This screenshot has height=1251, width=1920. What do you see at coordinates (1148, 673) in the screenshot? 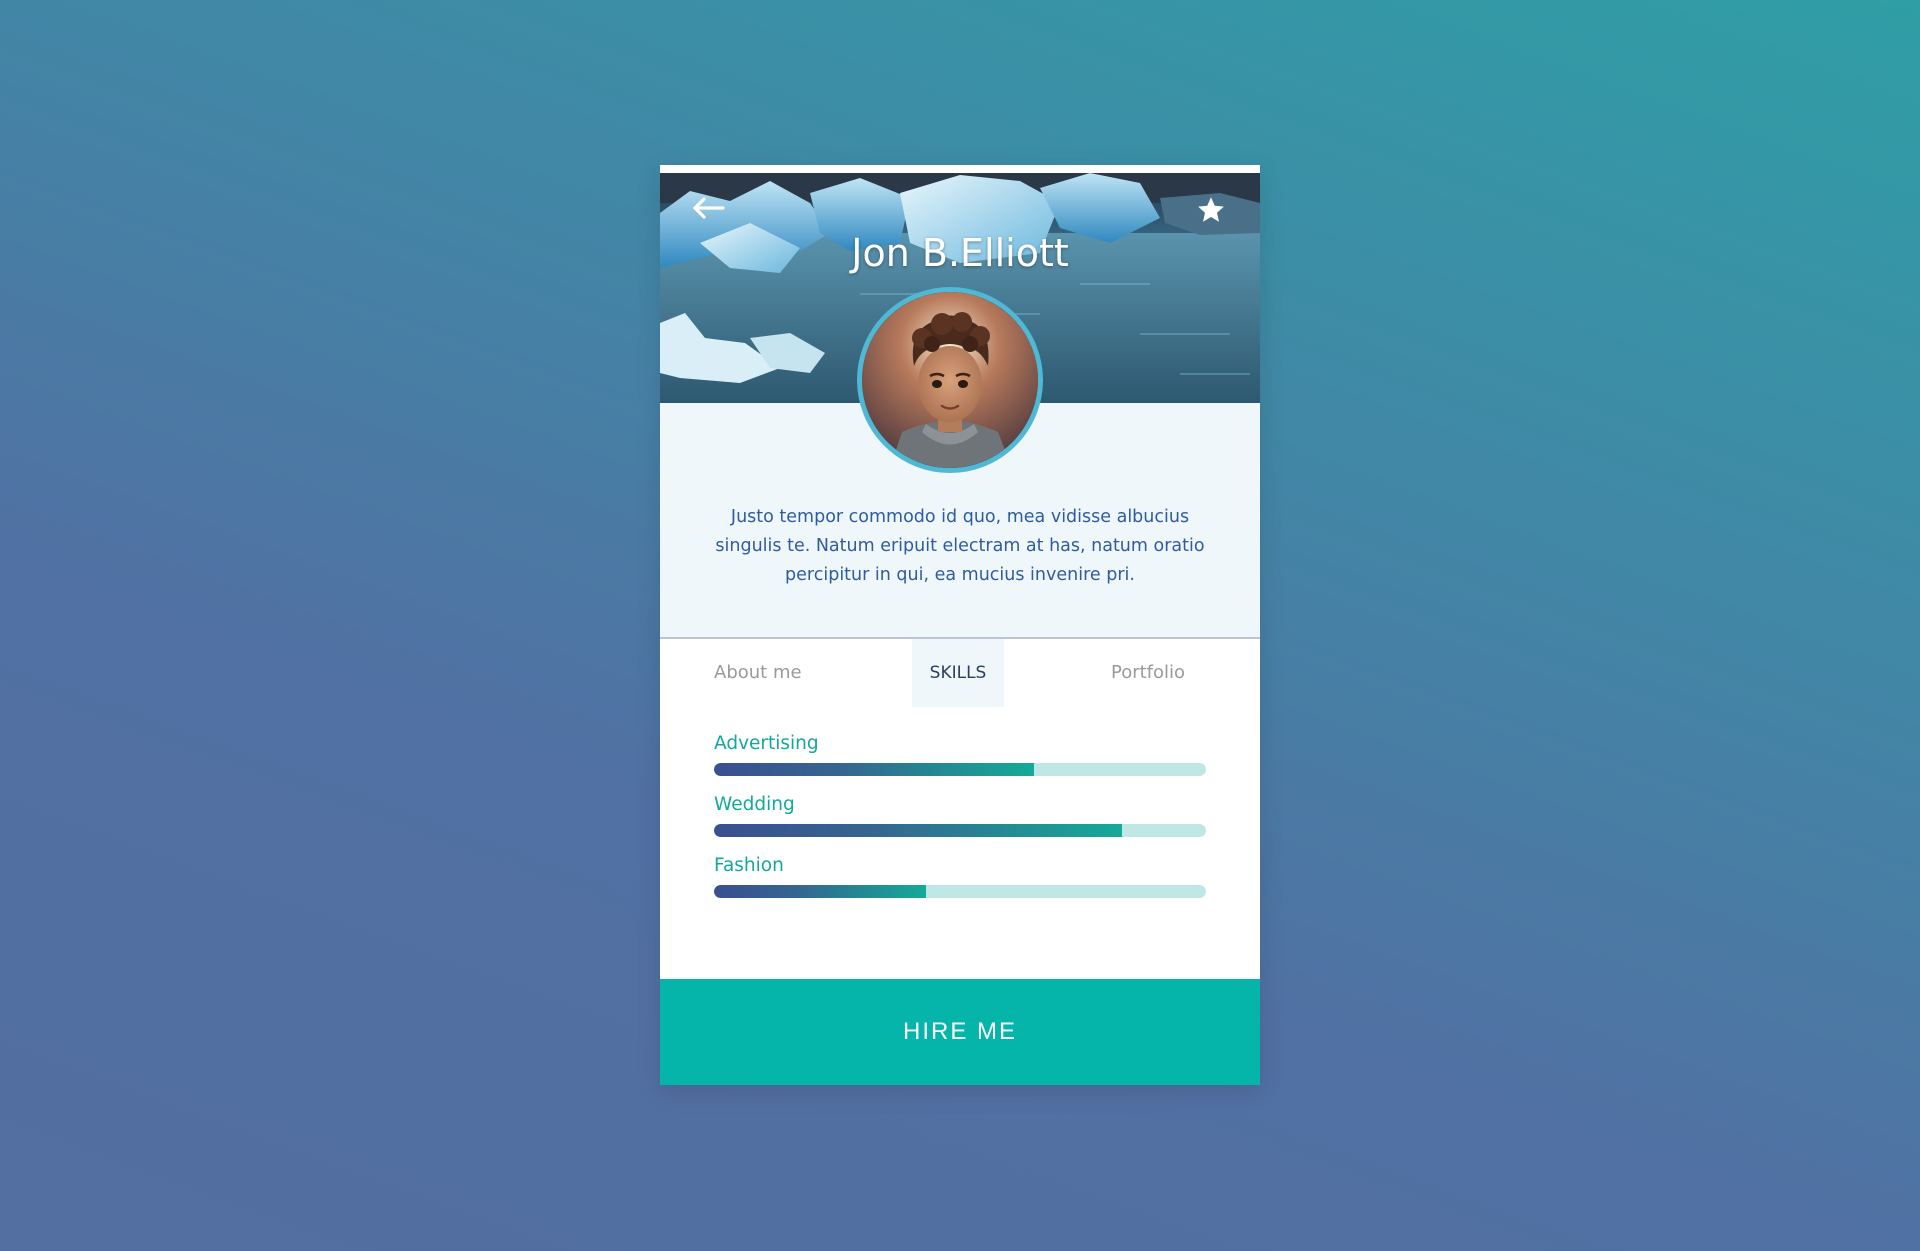
I see `tab-portfolio: Portfolio` at bounding box center [1148, 673].